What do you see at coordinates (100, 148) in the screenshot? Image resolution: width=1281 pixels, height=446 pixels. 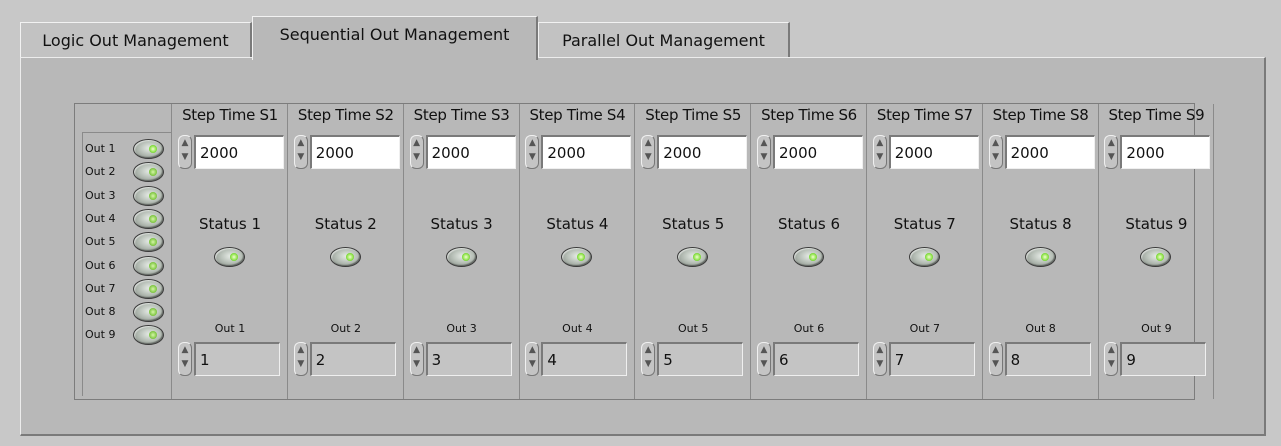 I see `output-label: Out 1` at bounding box center [100, 148].